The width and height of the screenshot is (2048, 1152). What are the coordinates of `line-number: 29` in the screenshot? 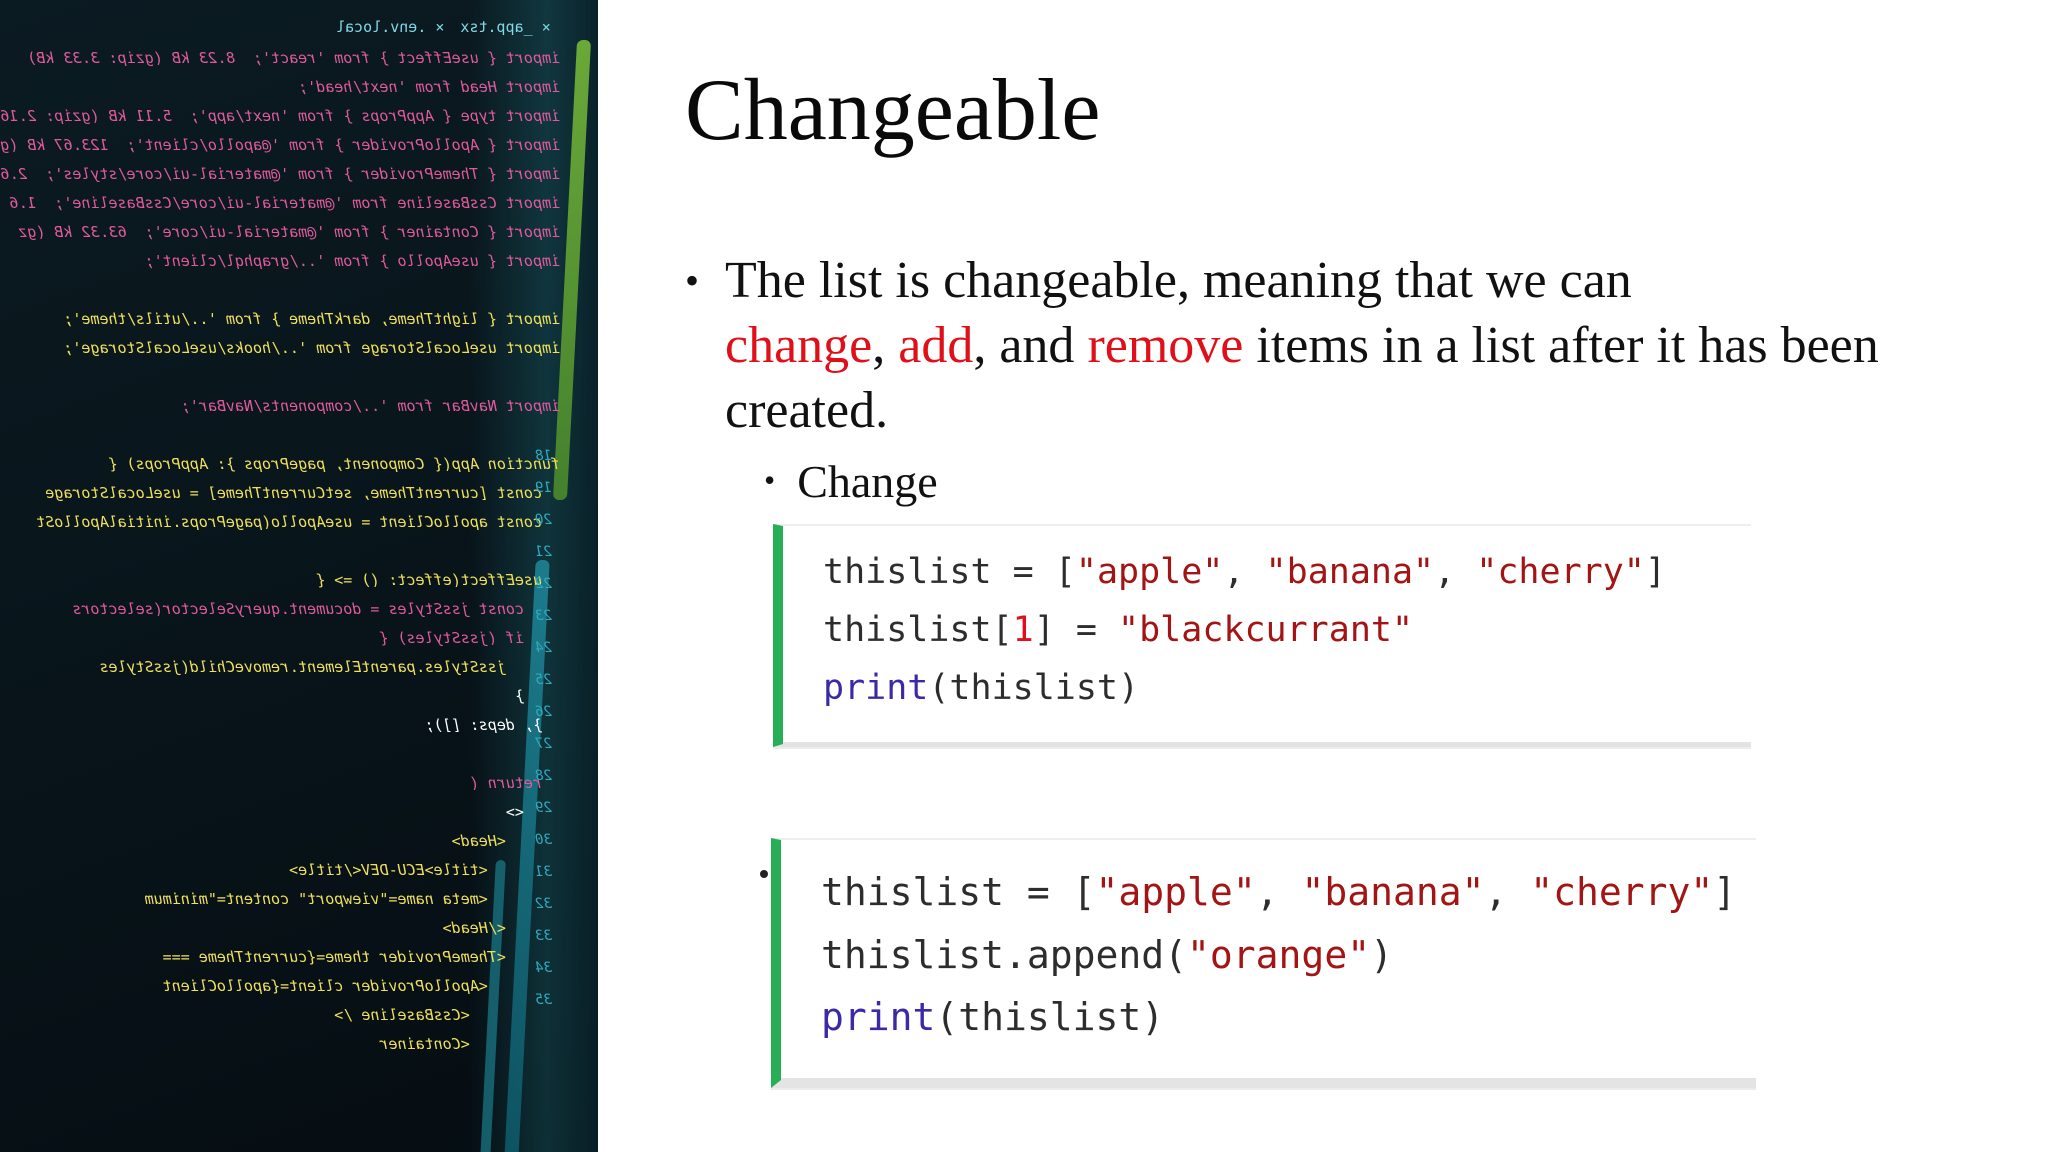 It's located at (543, 808).